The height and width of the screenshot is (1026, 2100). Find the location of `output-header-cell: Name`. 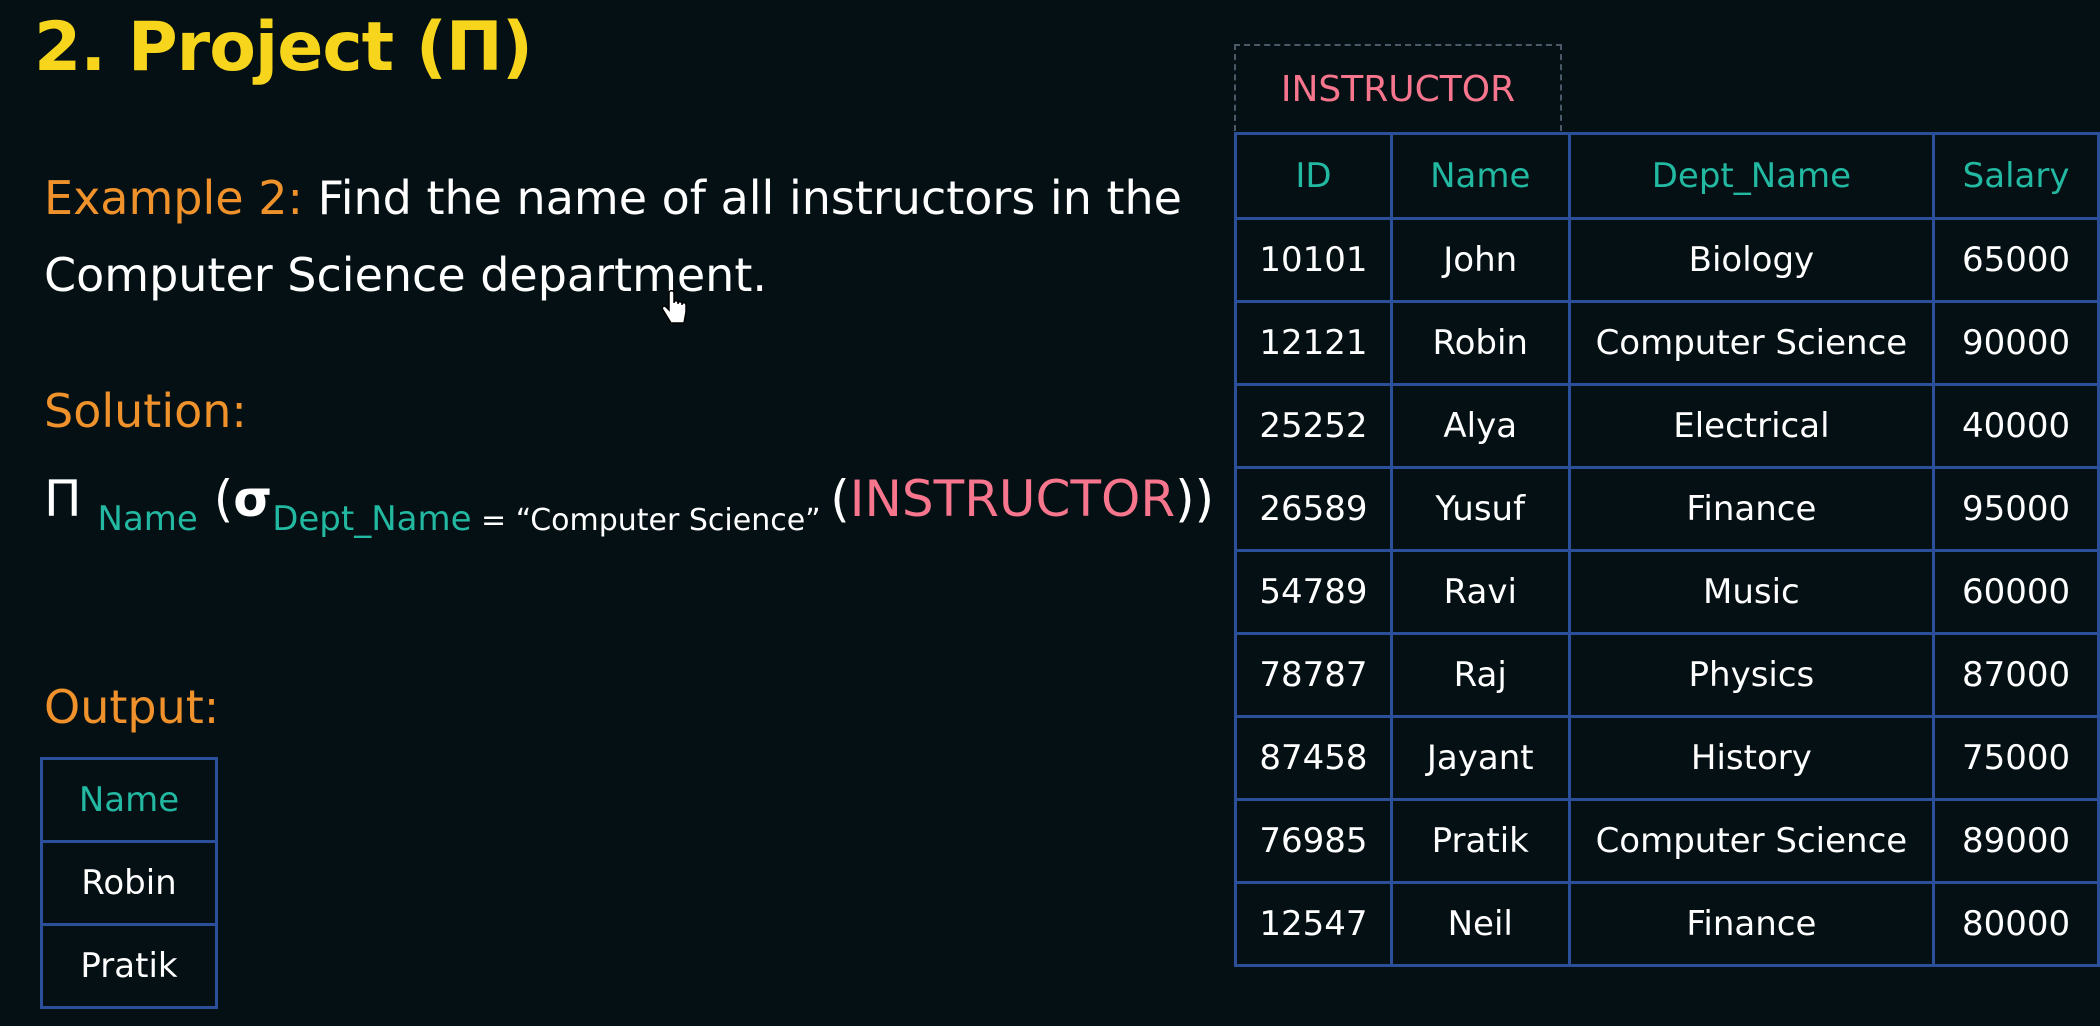

output-header-cell: Name is located at coordinates (129, 800).